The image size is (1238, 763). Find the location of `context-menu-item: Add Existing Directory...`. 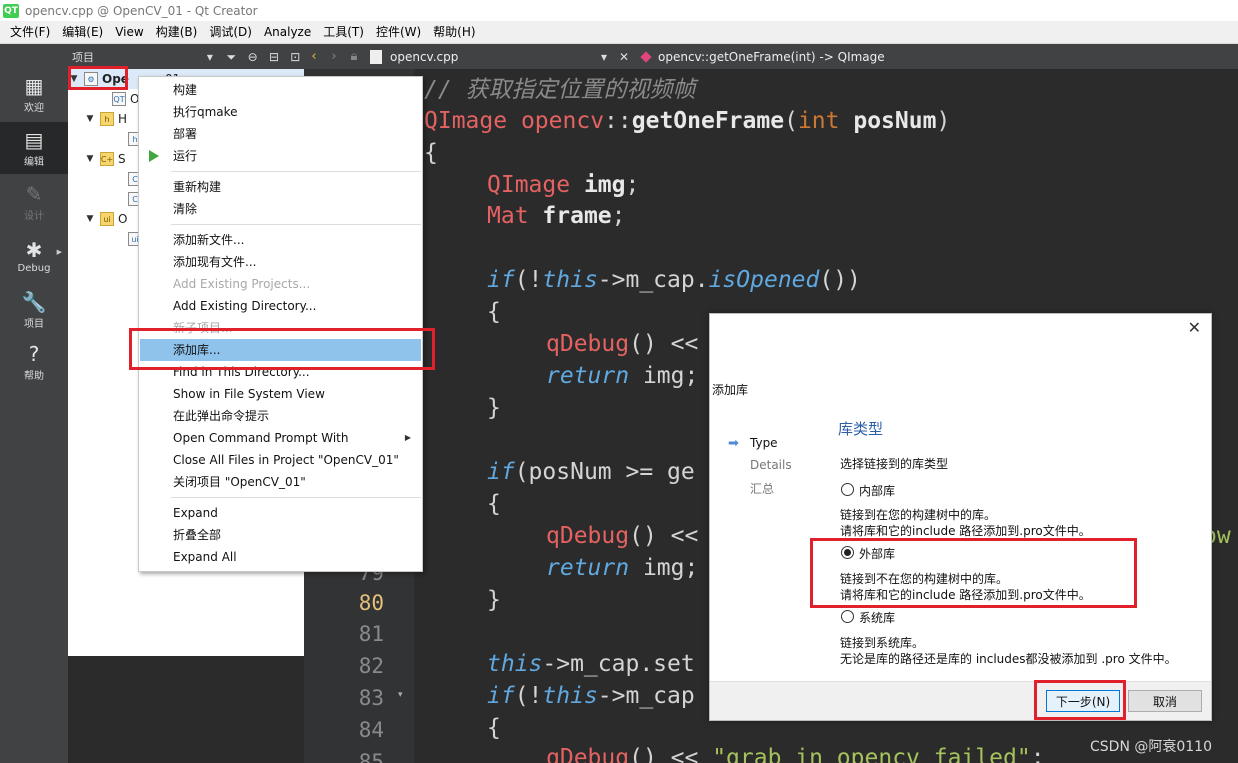

context-menu-item: Add Existing Directory... is located at coordinates (280, 306).